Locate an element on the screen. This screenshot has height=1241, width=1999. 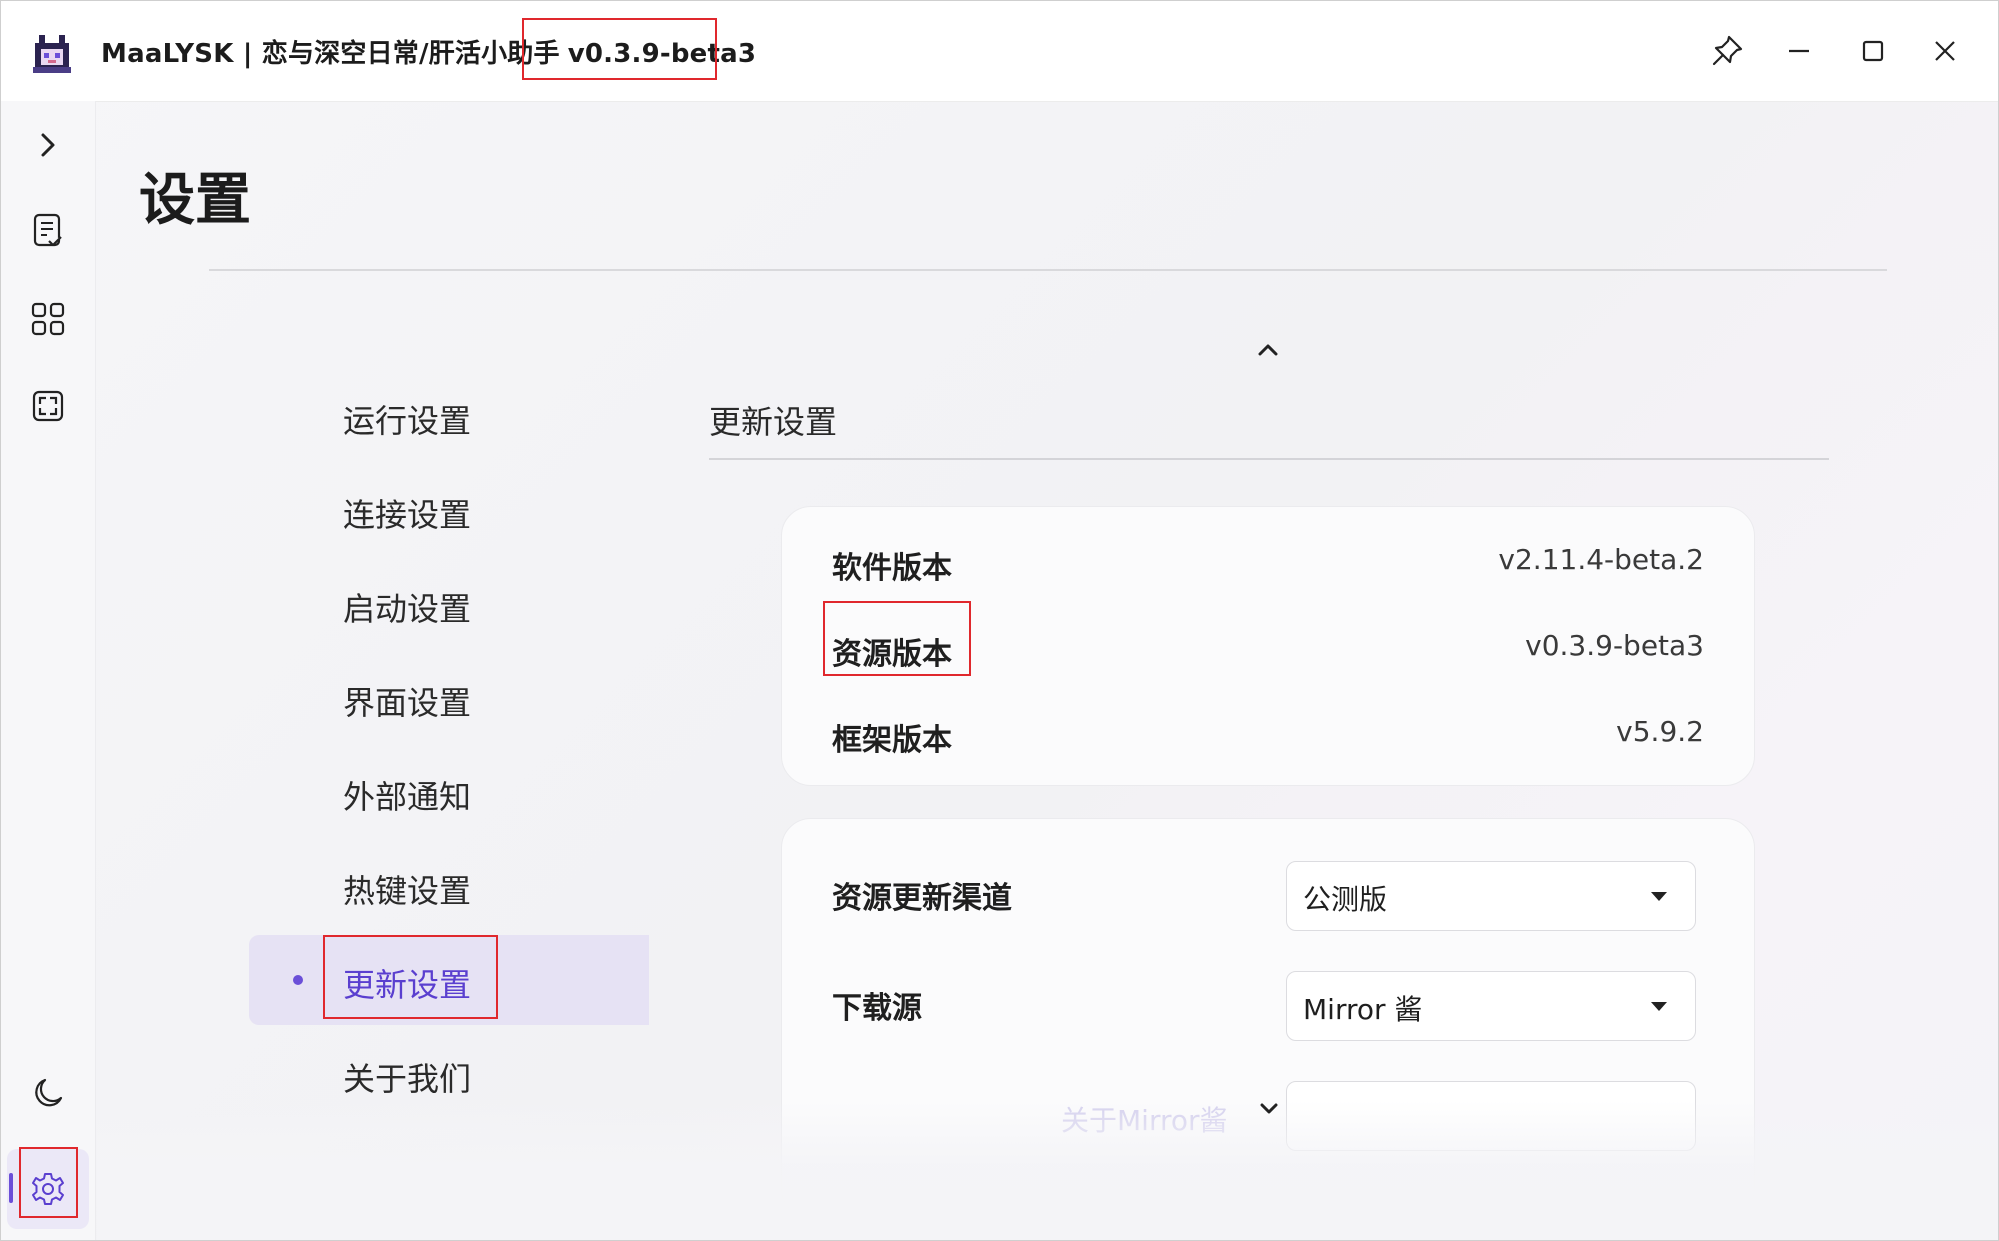
nav-item-hotkey-settings: 热键设置 is located at coordinates (407, 889).